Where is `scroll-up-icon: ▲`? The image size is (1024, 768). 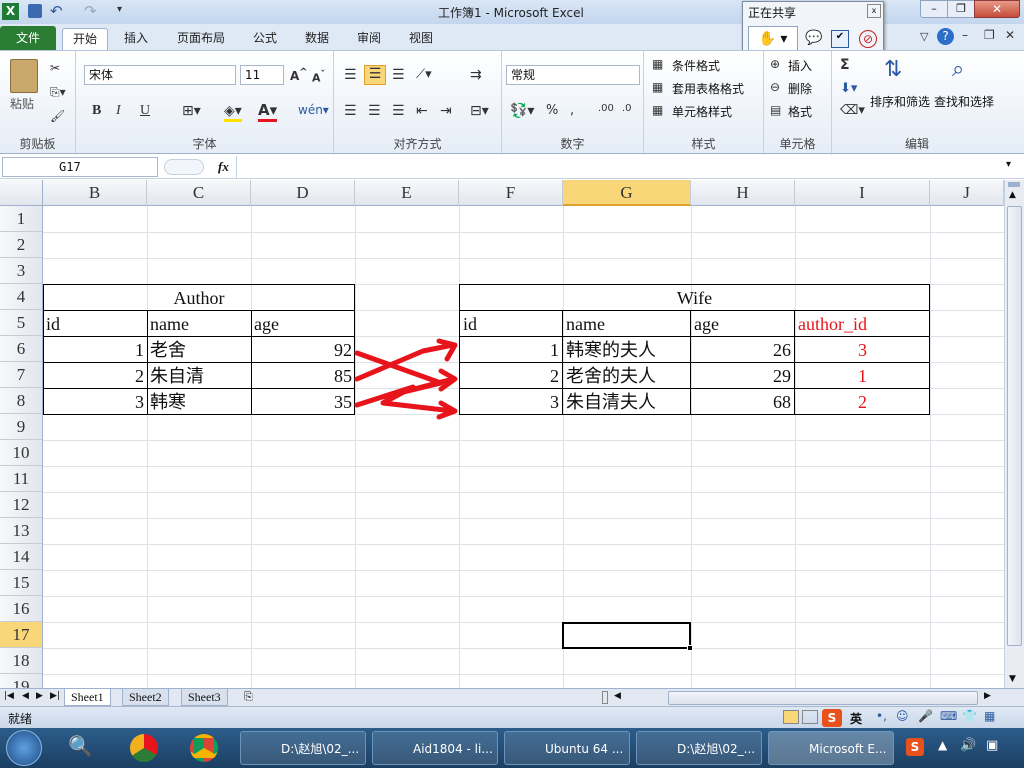
scroll-up-icon: ▲ is located at coordinates (1012, 195).